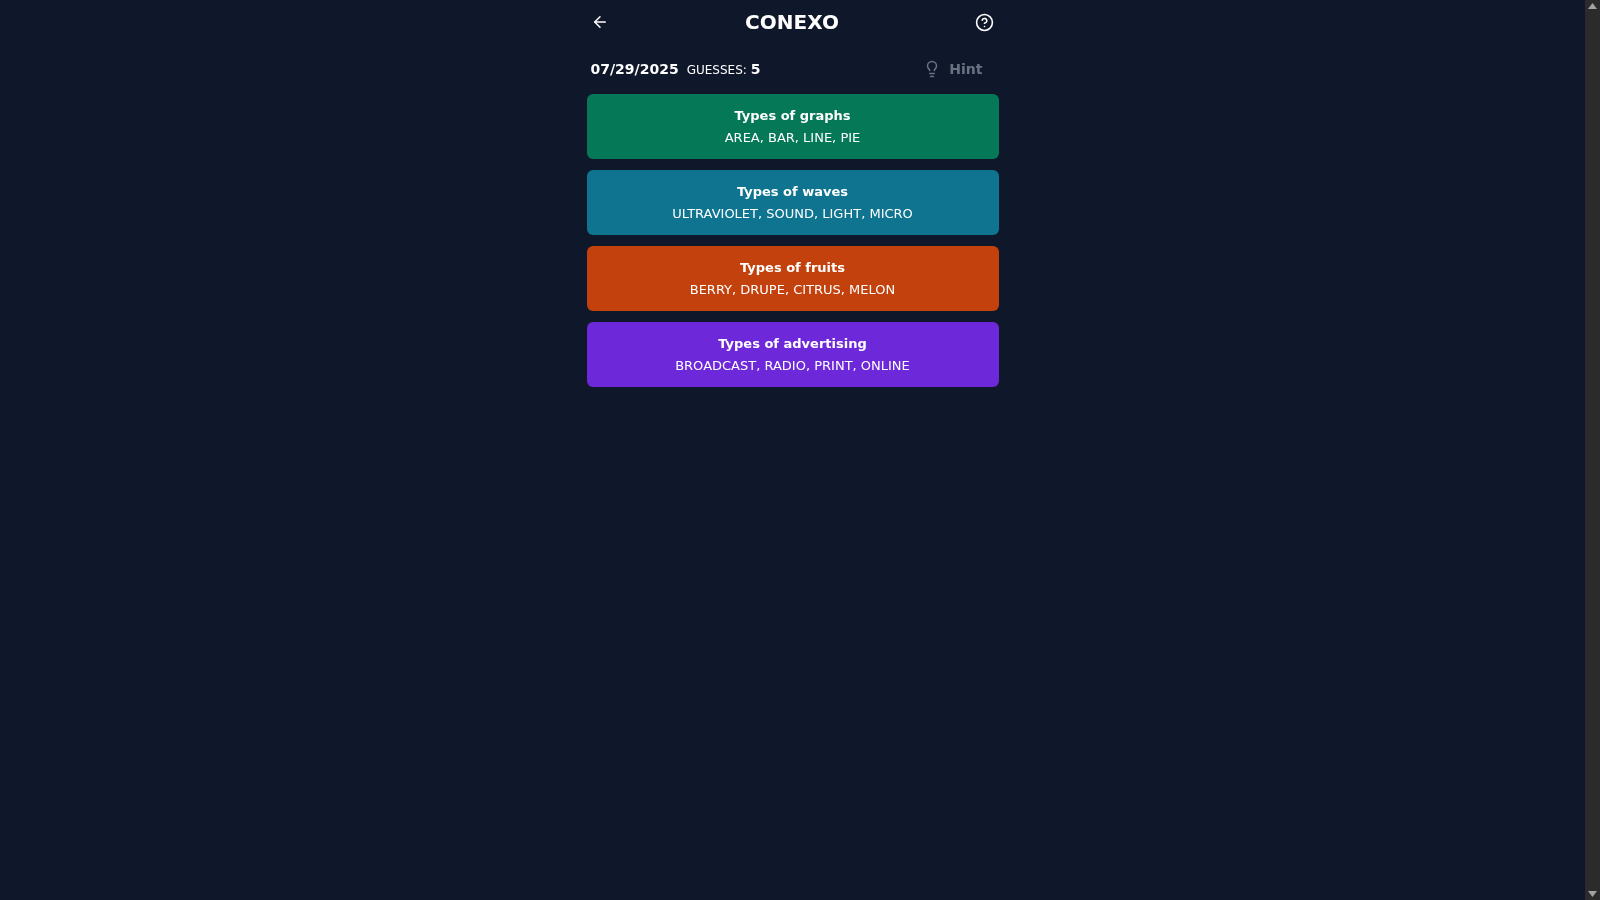 This screenshot has width=1600, height=900. I want to click on puzzle-date: 07/29/2025, so click(634, 69).